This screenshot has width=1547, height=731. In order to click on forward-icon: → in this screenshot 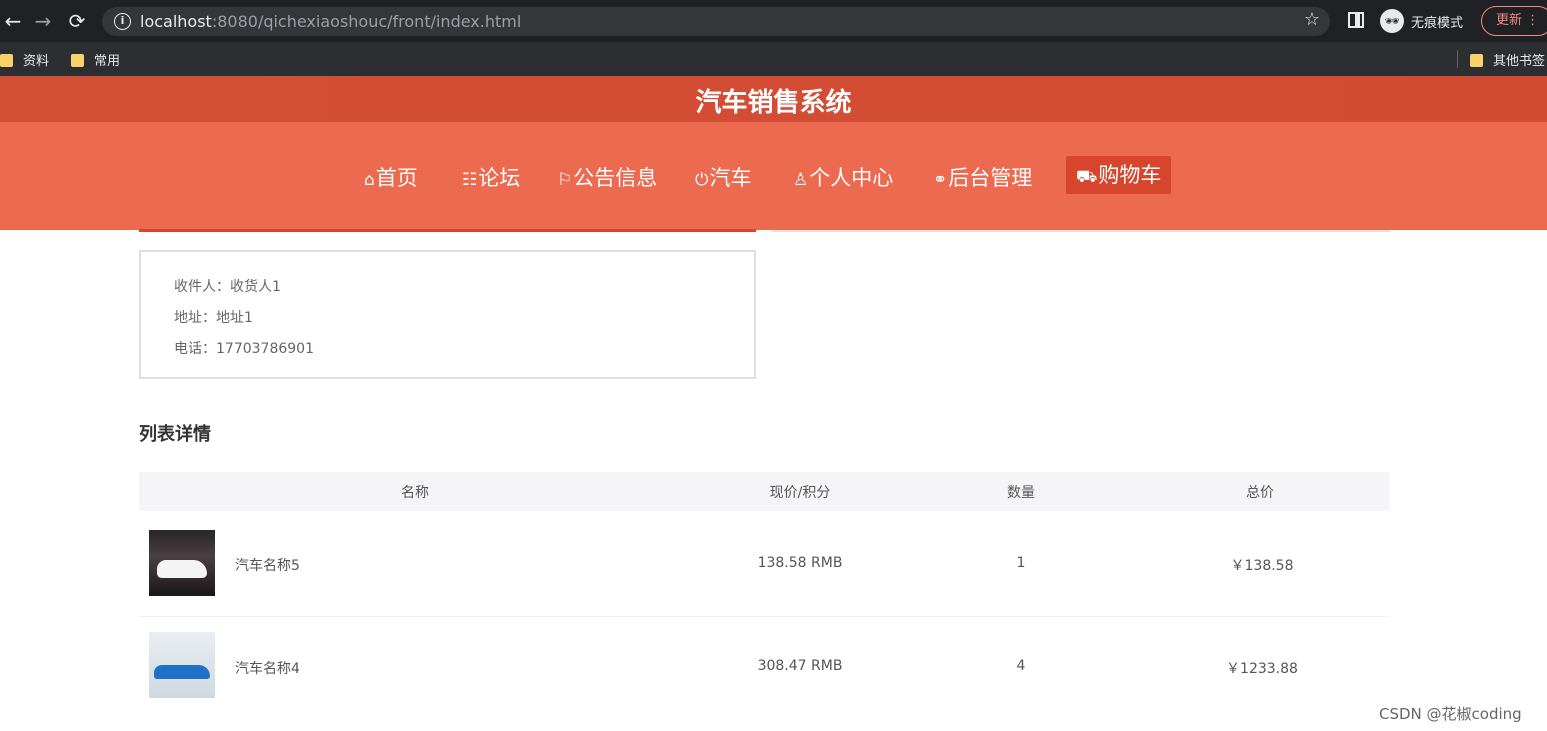, I will do `click(43, 21)`.